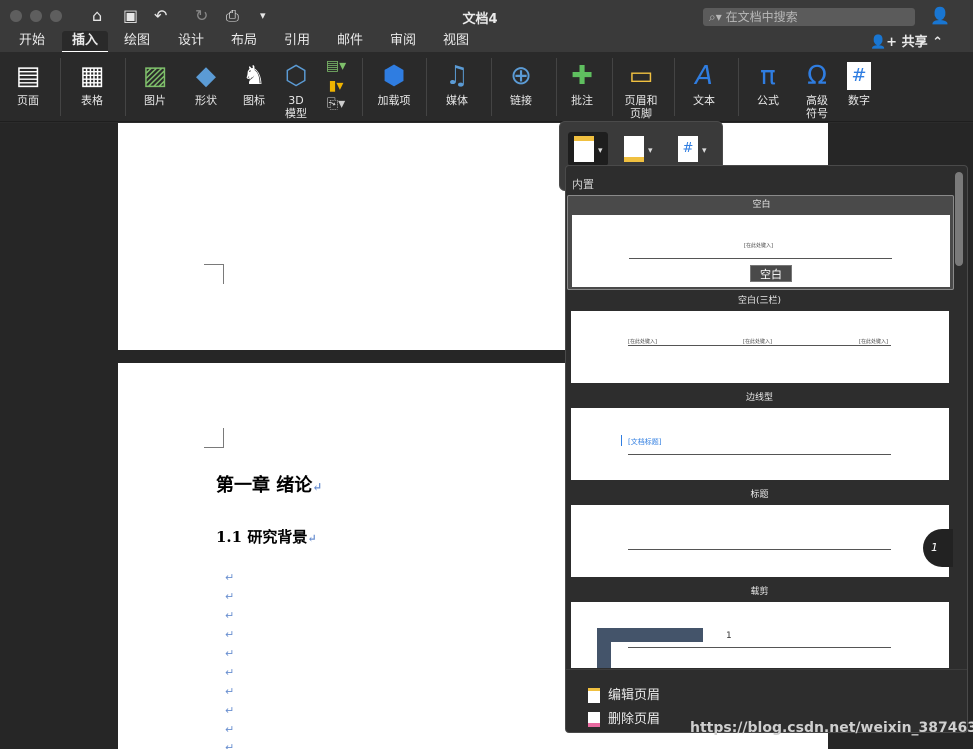  Describe the element at coordinates (214, 438) in the screenshot. I see `margin-corner-mark` at that location.